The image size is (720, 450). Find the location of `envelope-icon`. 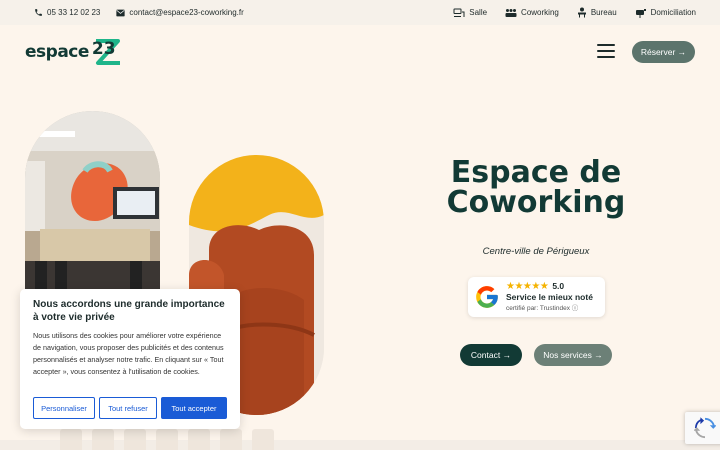

envelope-icon is located at coordinates (121, 12).